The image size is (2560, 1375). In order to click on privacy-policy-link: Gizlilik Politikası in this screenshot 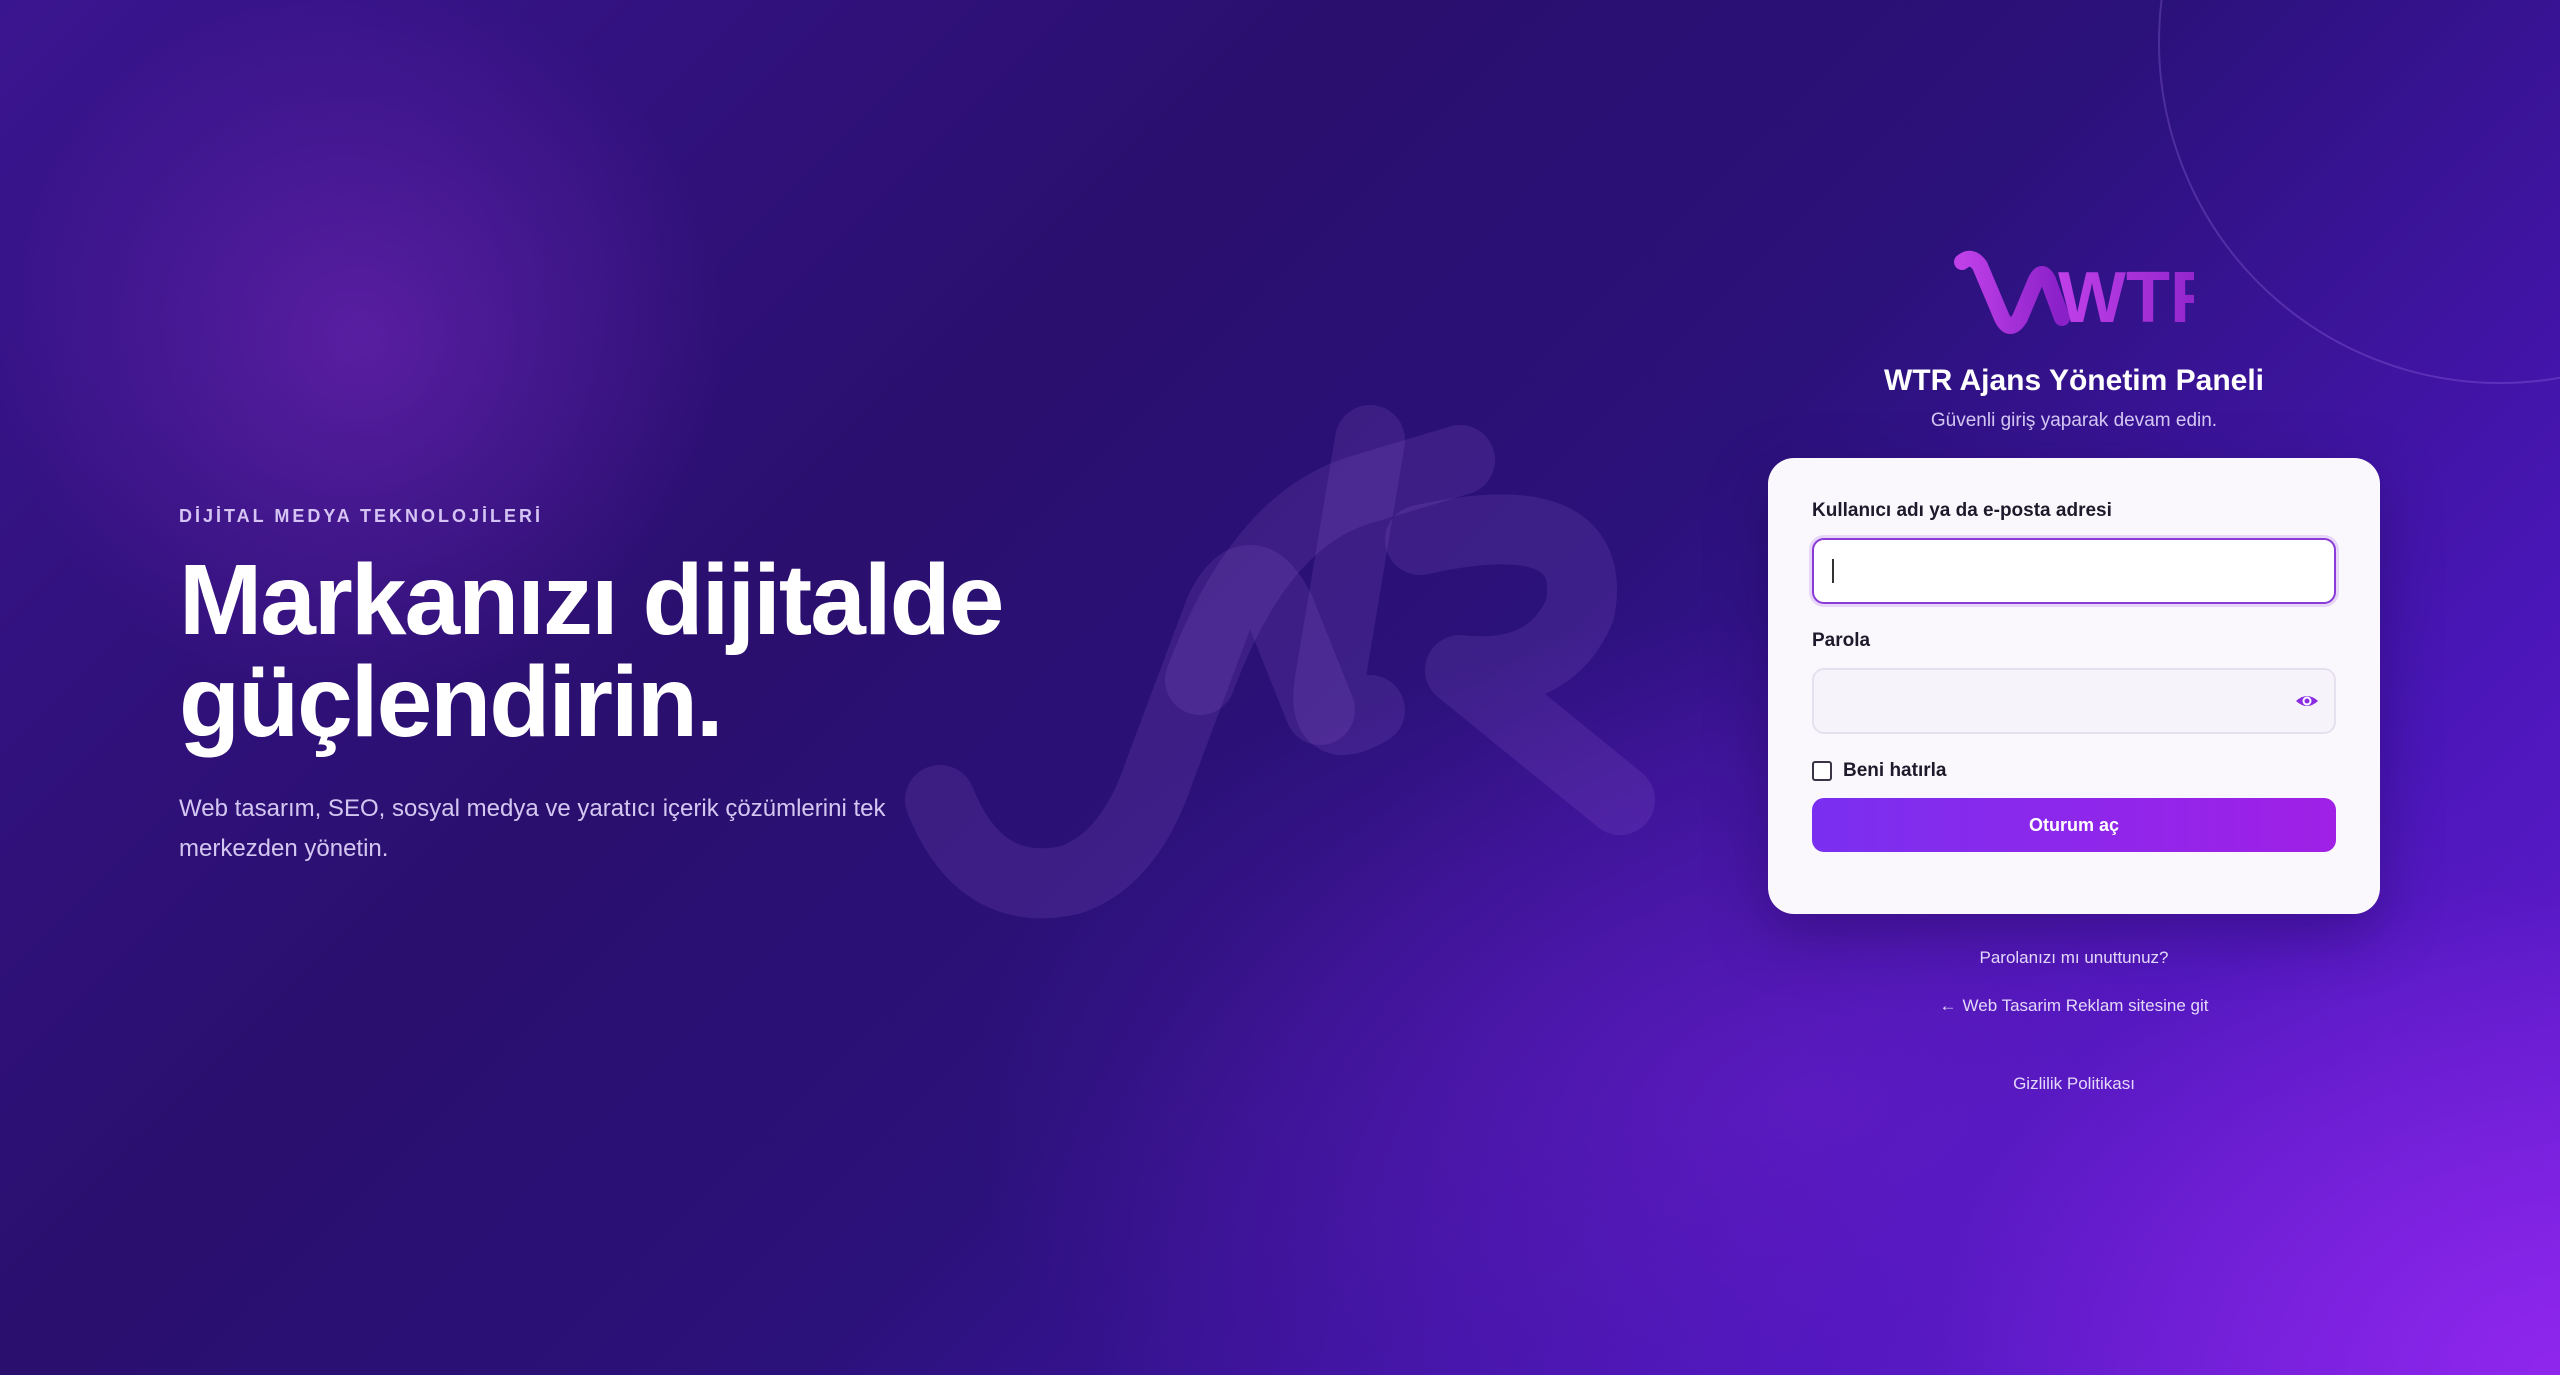, I will do `click(2074, 1084)`.